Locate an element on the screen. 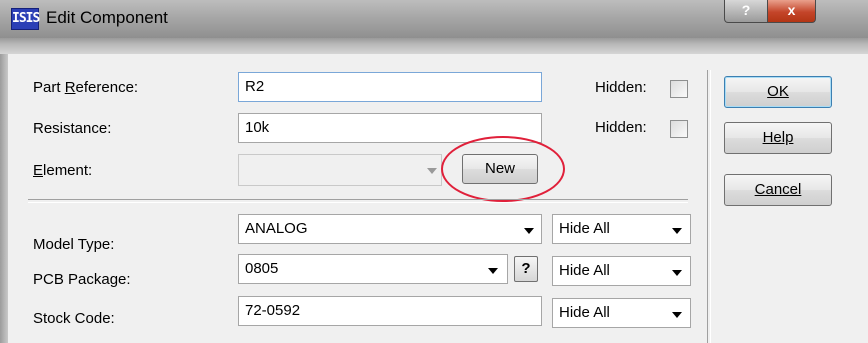  resistance-hidden-label: Hidden: is located at coordinates (621, 127).